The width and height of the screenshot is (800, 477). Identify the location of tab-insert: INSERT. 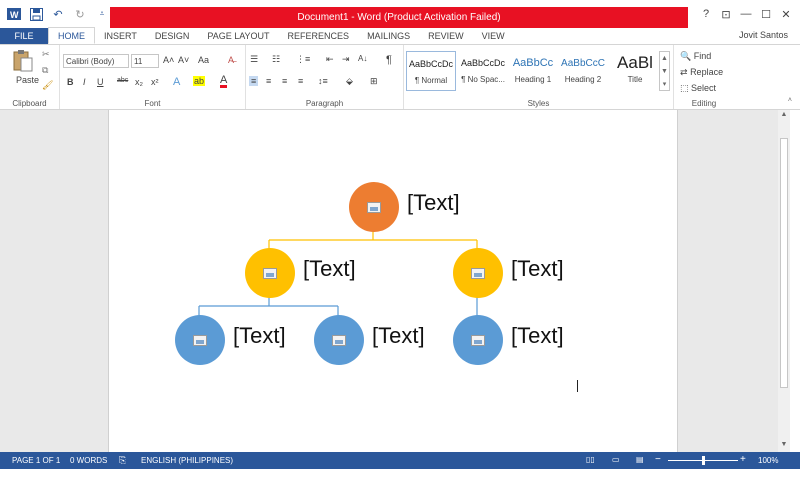
(120, 36).